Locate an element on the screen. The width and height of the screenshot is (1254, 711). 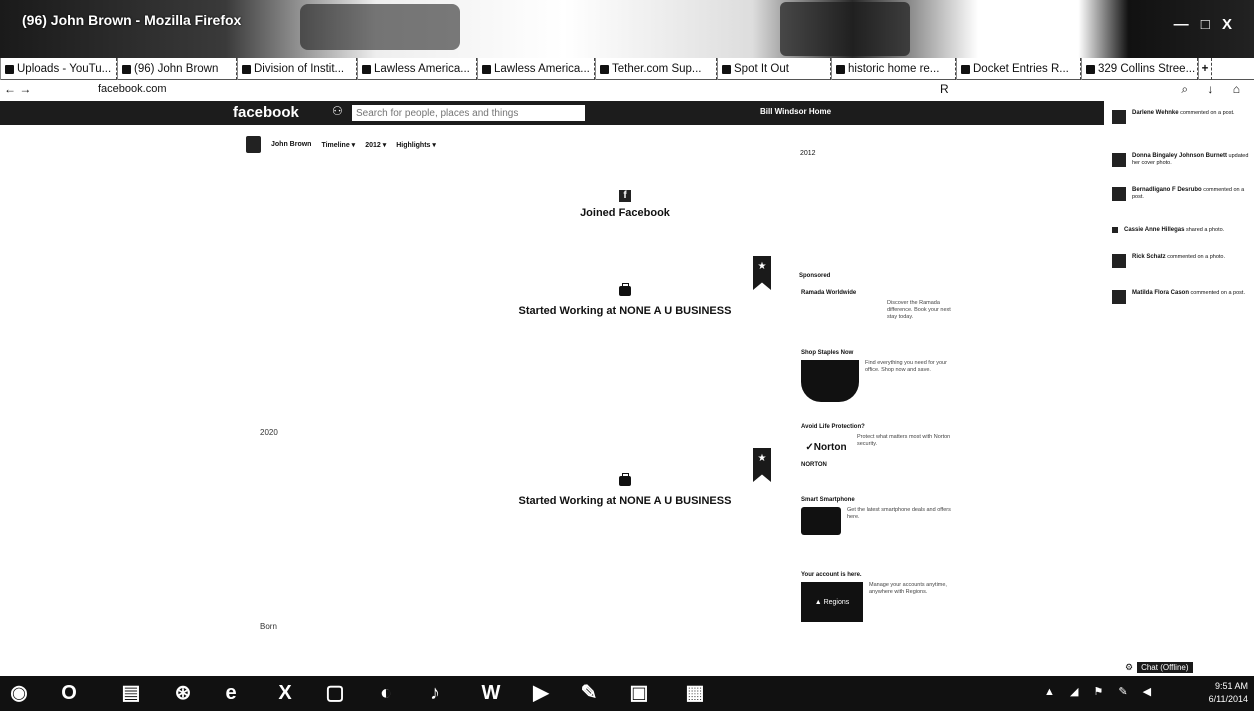
toolbar-icons: ⌕ ↓ ⌂ is located at coordinates (1214, 89).